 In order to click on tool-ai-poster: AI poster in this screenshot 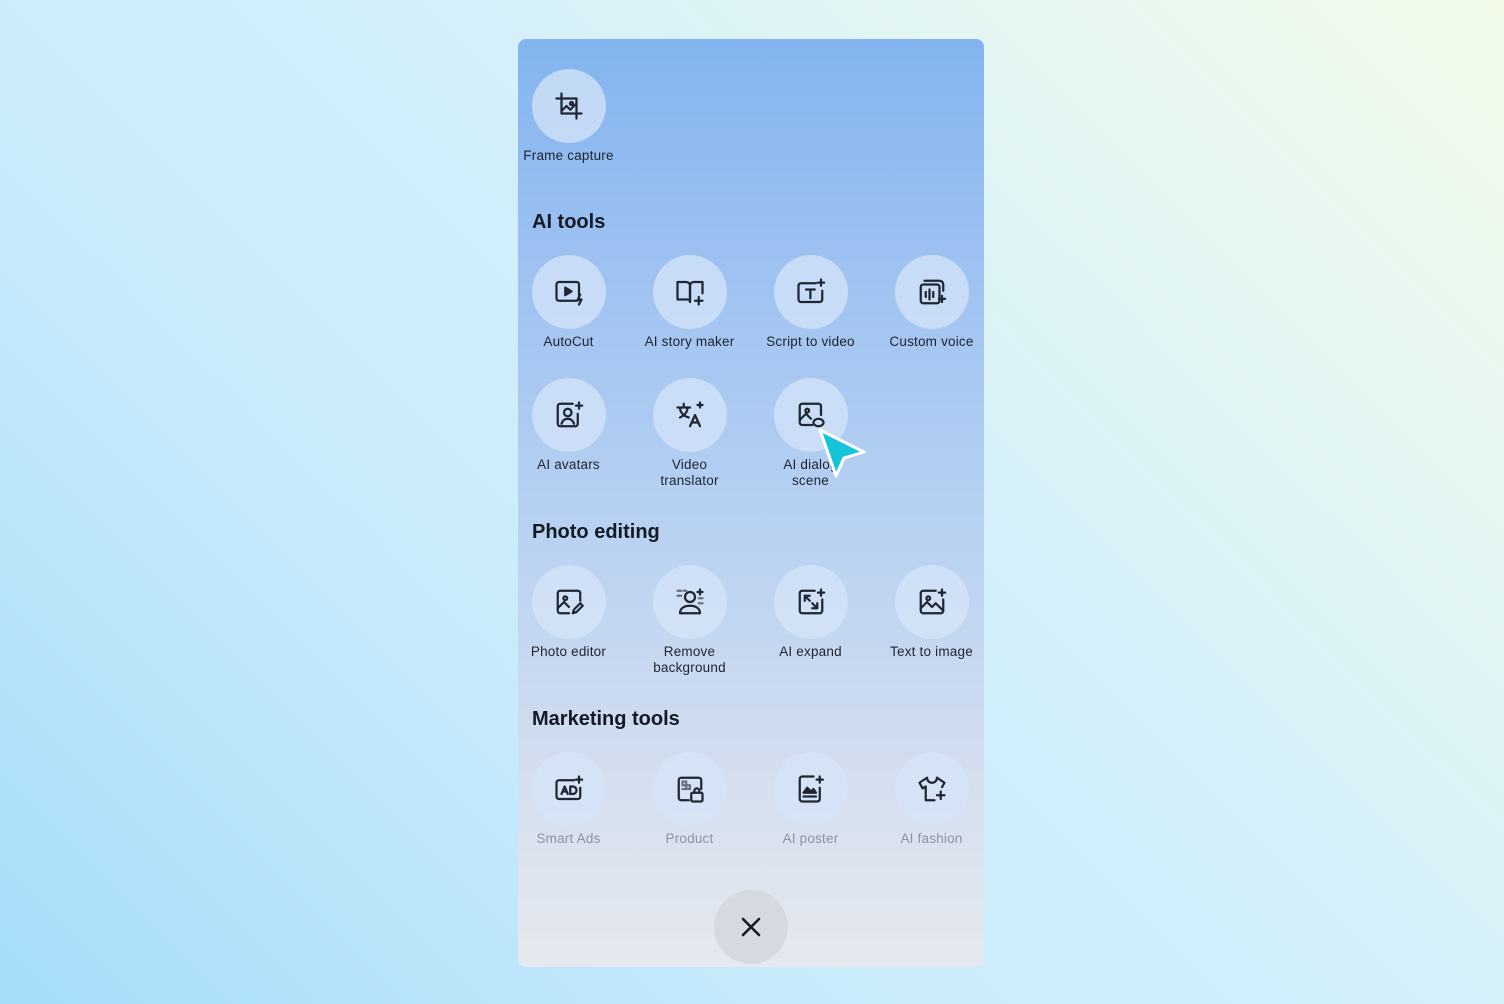, I will do `click(810, 799)`.